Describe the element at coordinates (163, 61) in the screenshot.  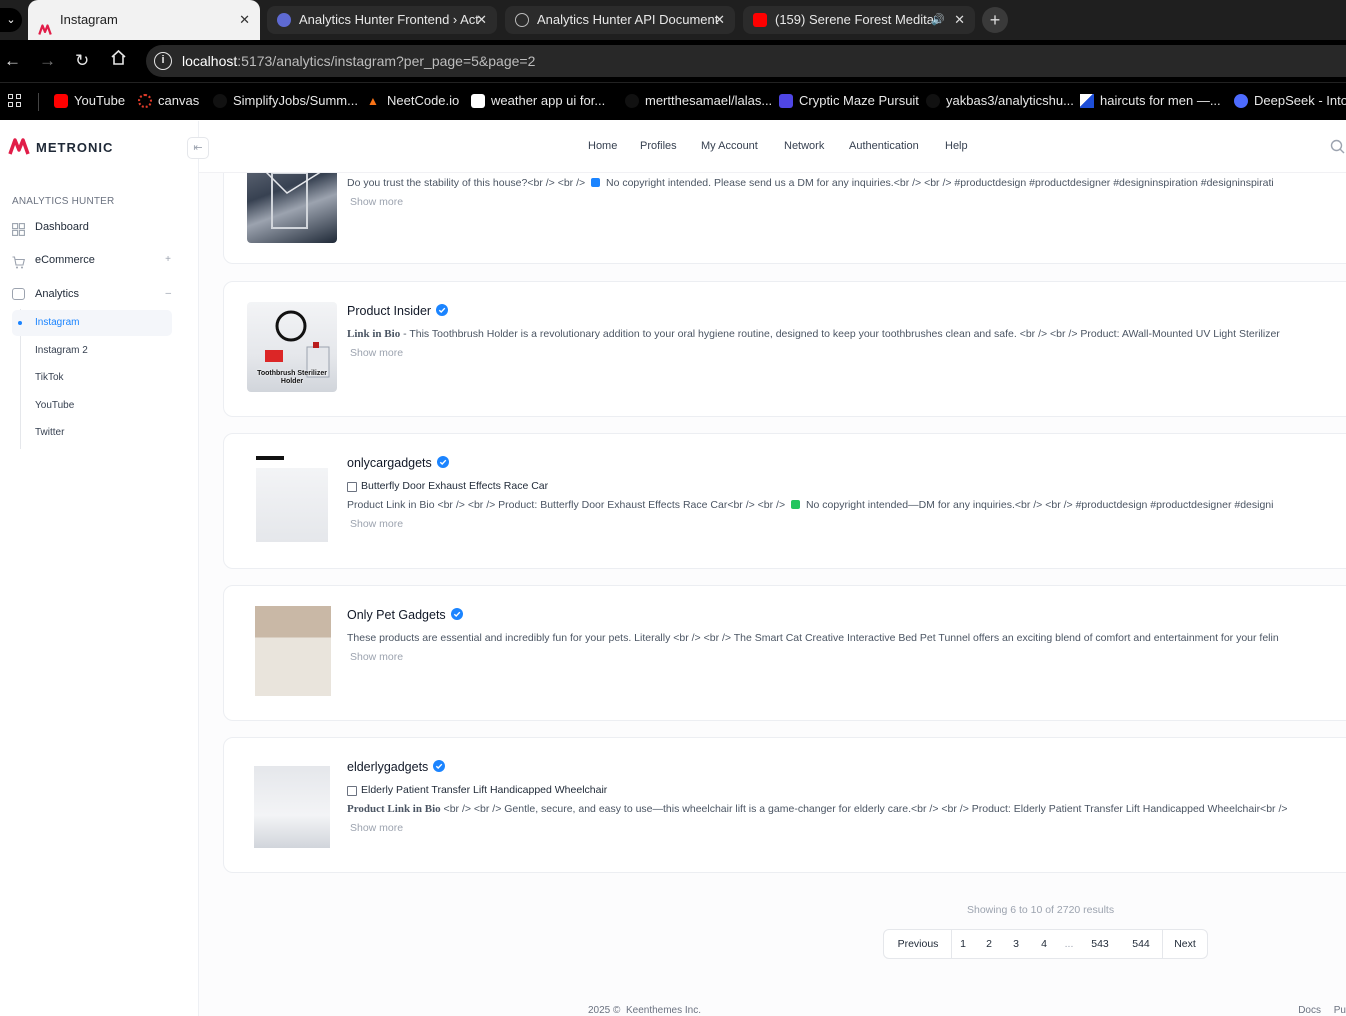
I see `site-info-icon: i` at that location.